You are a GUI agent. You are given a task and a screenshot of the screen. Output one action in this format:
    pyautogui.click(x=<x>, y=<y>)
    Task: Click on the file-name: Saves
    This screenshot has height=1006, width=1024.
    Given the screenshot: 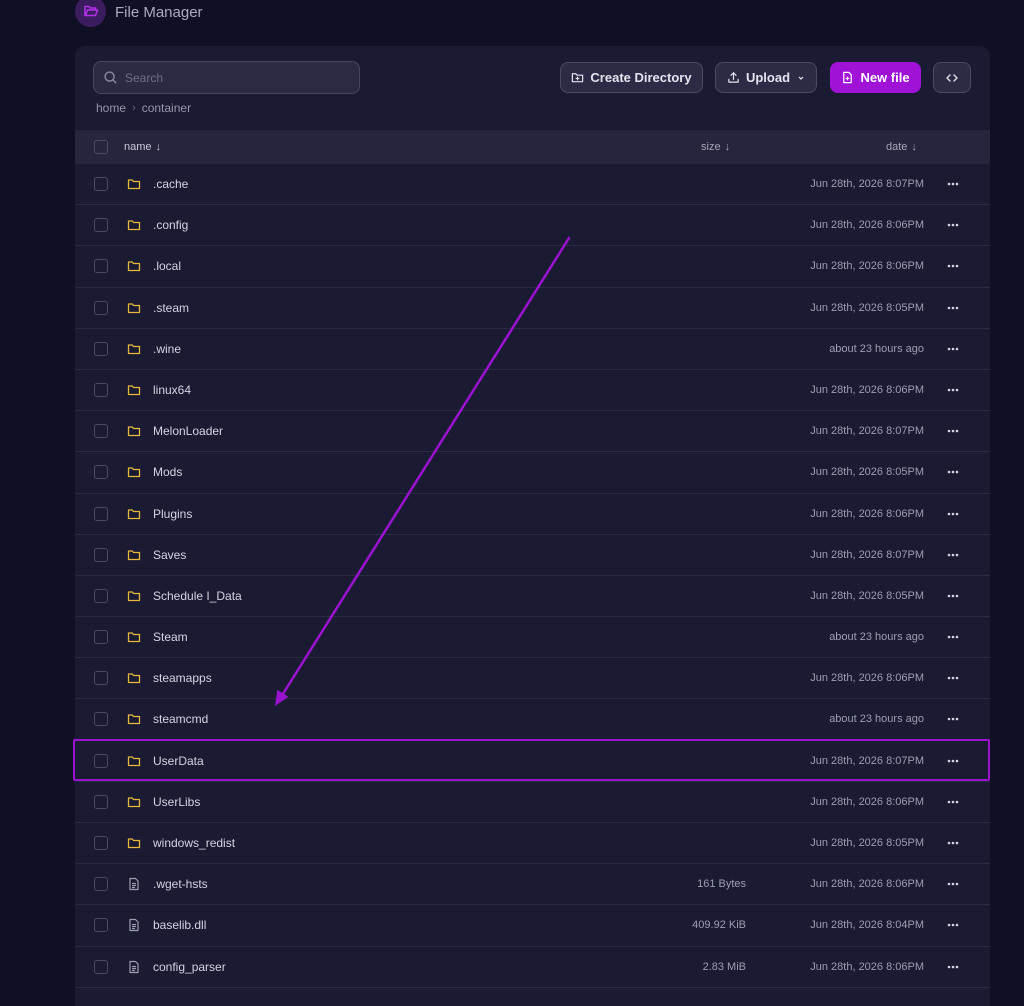 What is the action you would take?
    pyautogui.click(x=169, y=555)
    